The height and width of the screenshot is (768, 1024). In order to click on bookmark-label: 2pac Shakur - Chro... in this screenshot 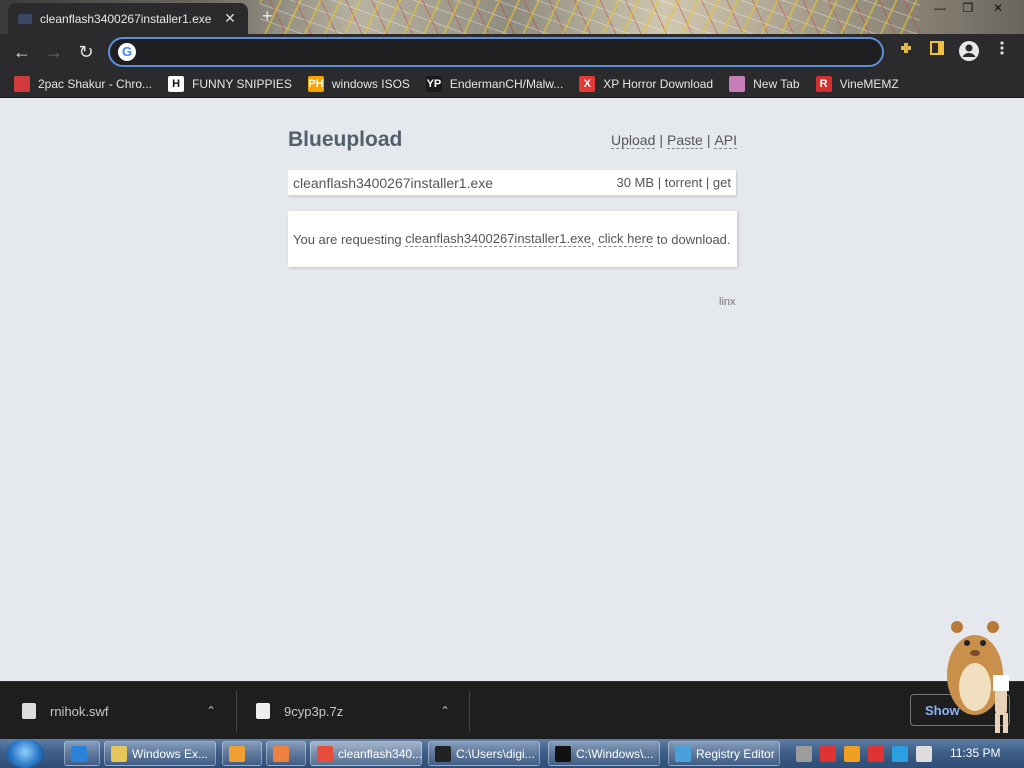, I will do `click(95, 83)`.